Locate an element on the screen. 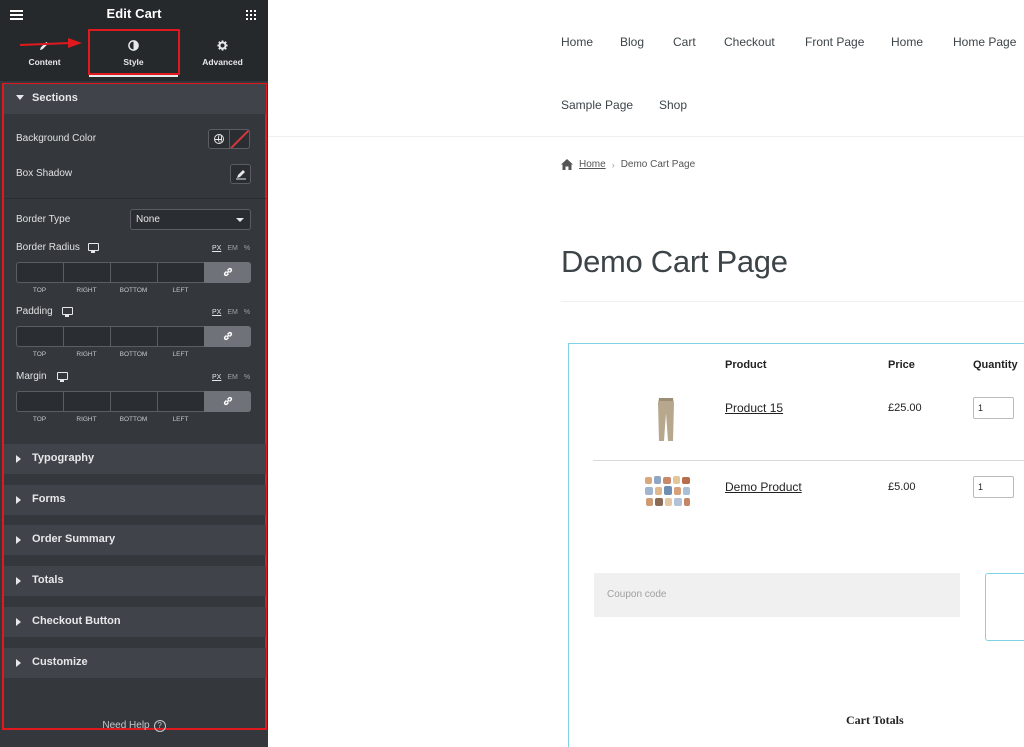 This screenshot has height=747, width=1024. help-question-icon: ? is located at coordinates (159, 726).